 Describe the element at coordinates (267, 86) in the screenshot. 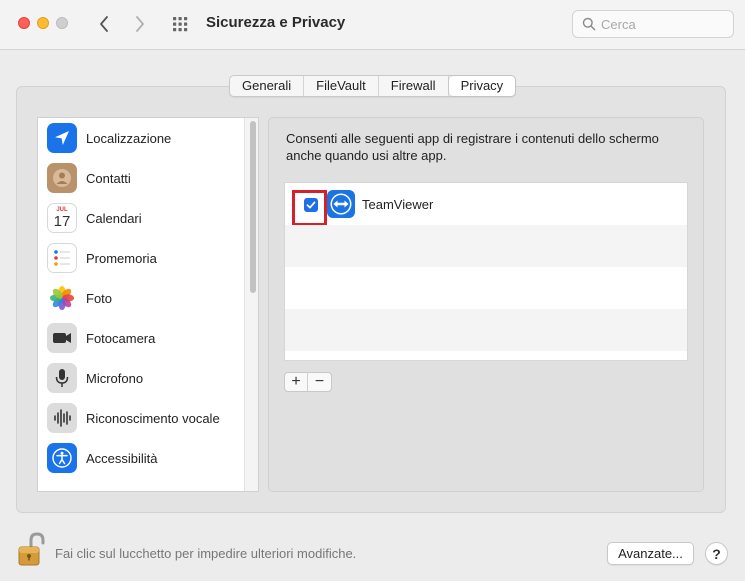

I see `tab-generali: Generali` at that location.